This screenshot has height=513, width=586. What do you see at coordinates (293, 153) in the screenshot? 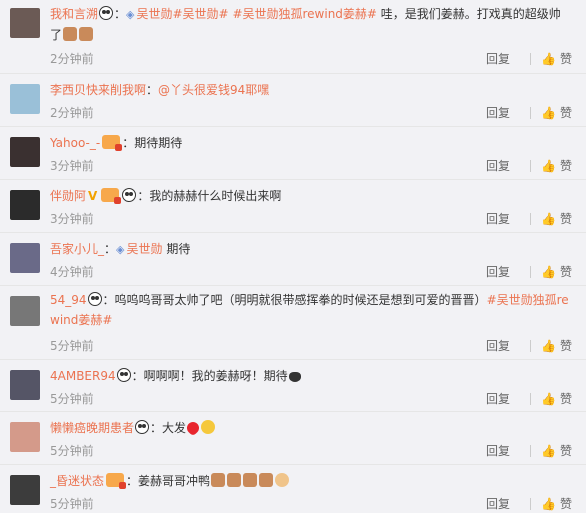
I see `list-item: Yahoo-_- ：期待期待 3分钟前 回复 👍 赞` at bounding box center [293, 153].